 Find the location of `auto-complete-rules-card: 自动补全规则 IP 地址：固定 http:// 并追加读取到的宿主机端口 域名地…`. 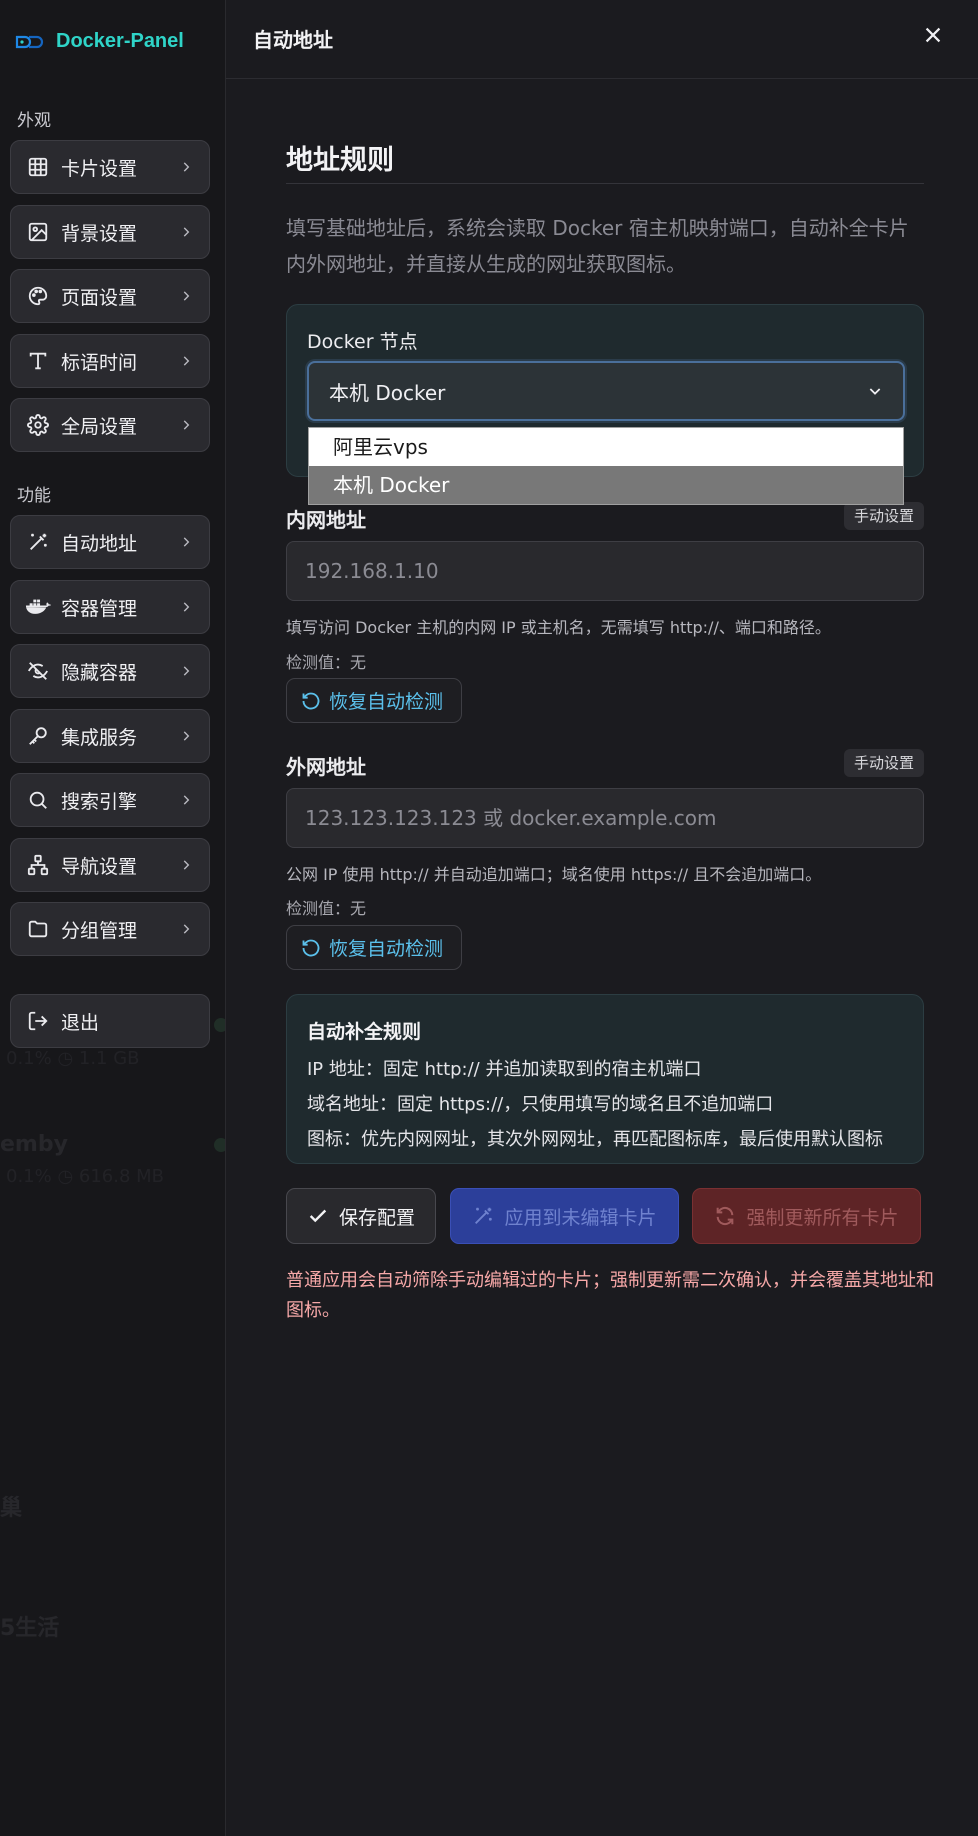

auto-complete-rules-card: 自动补全规则 IP 地址：固定 http:// 并追加读取到的宿主机端口 域名地… is located at coordinates (605, 1079).